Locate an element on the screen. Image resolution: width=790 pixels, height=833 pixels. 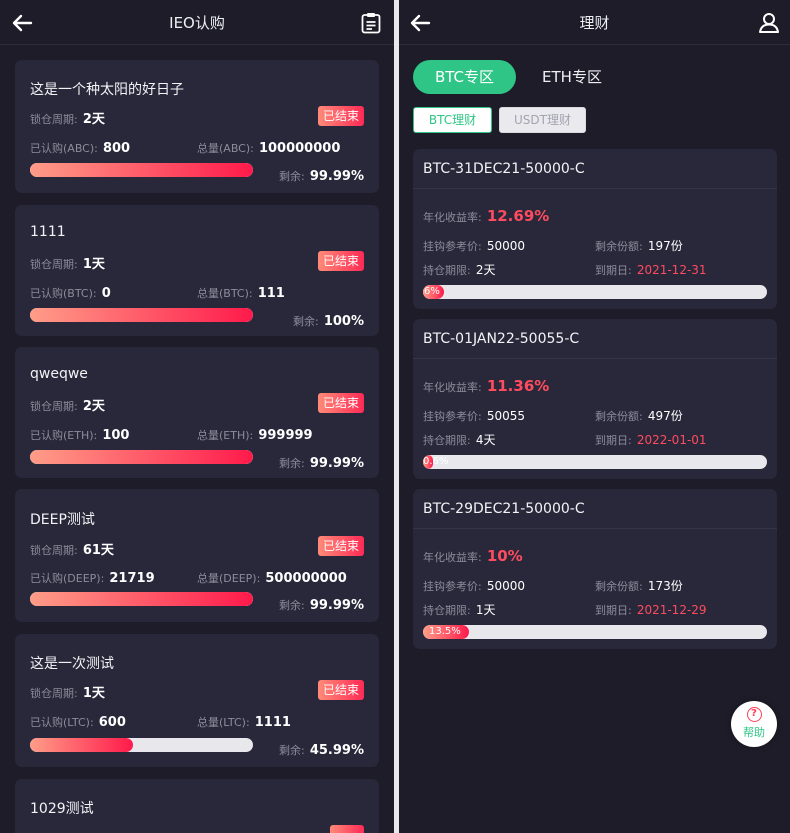
remaining: 剩余: 100% is located at coordinates (328, 321).